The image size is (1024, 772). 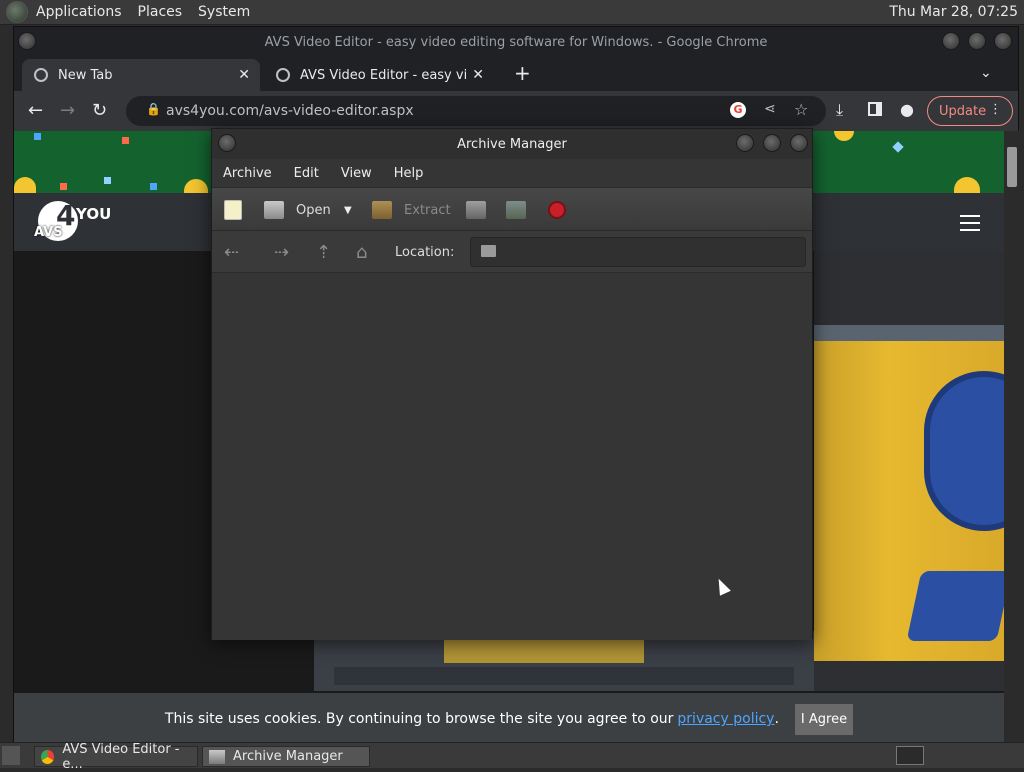 I want to click on archive-manager-titlebar: Archive Manager, so click(x=512, y=144).